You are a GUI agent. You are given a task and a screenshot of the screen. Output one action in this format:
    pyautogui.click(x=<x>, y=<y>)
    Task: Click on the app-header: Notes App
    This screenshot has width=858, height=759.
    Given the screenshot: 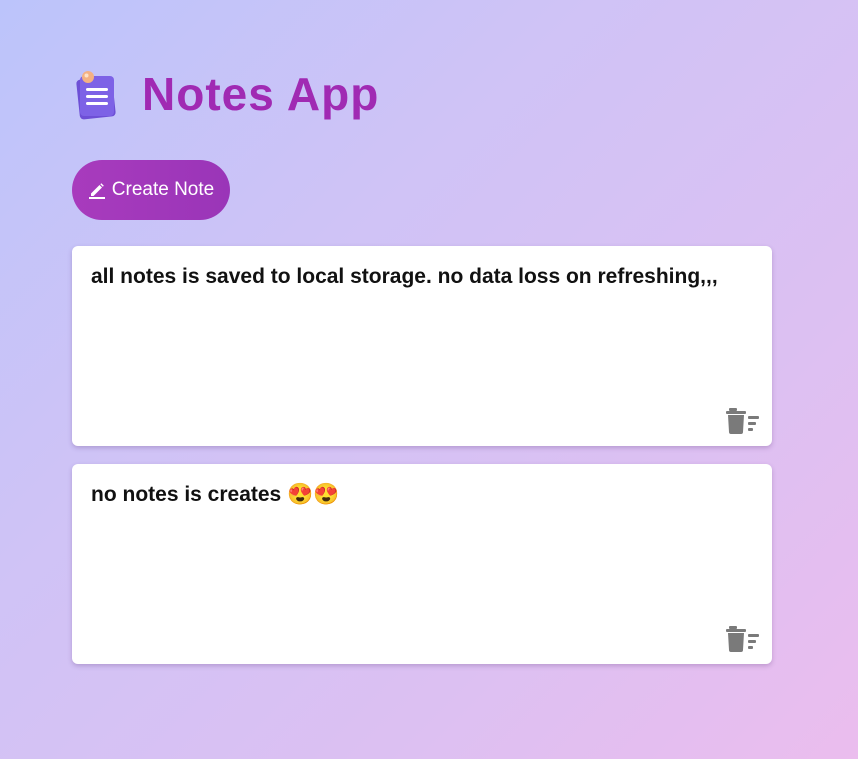 What is the action you would take?
    pyautogui.click(x=225, y=94)
    